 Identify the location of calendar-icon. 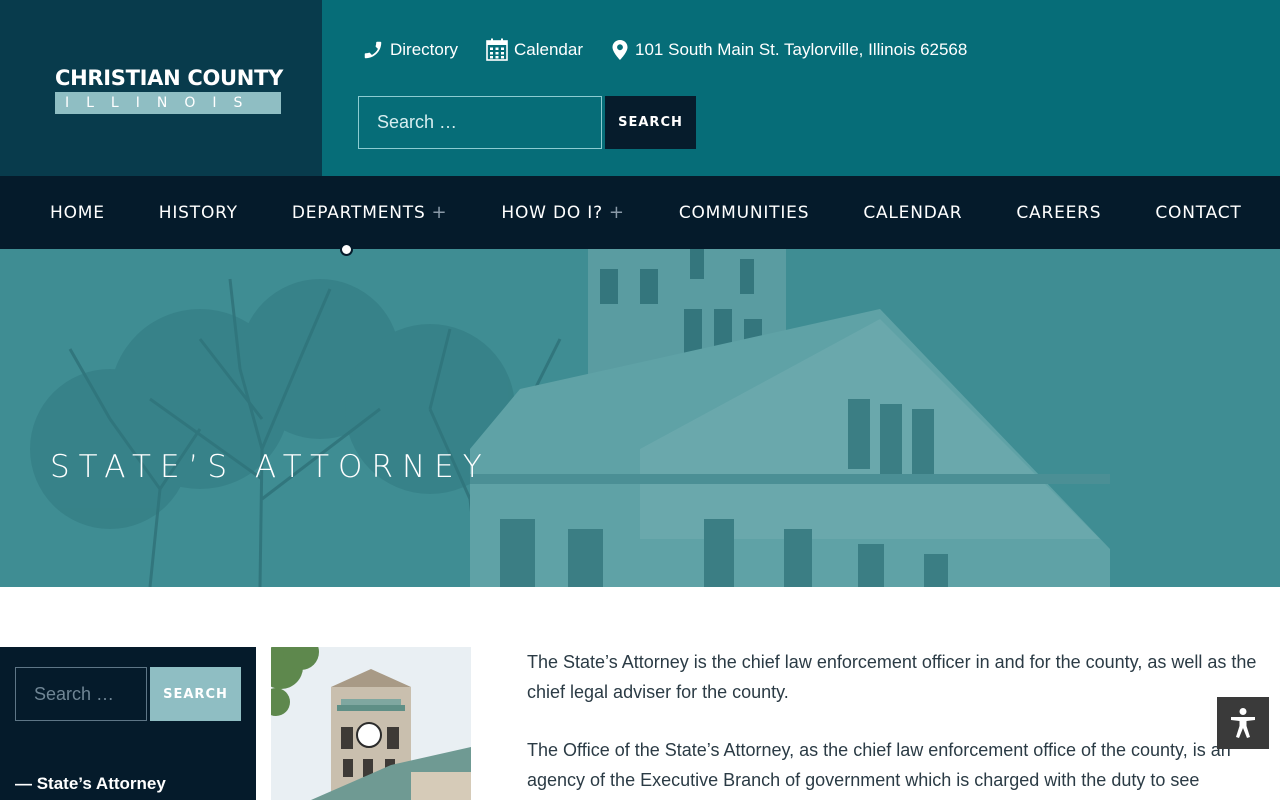
(497, 49).